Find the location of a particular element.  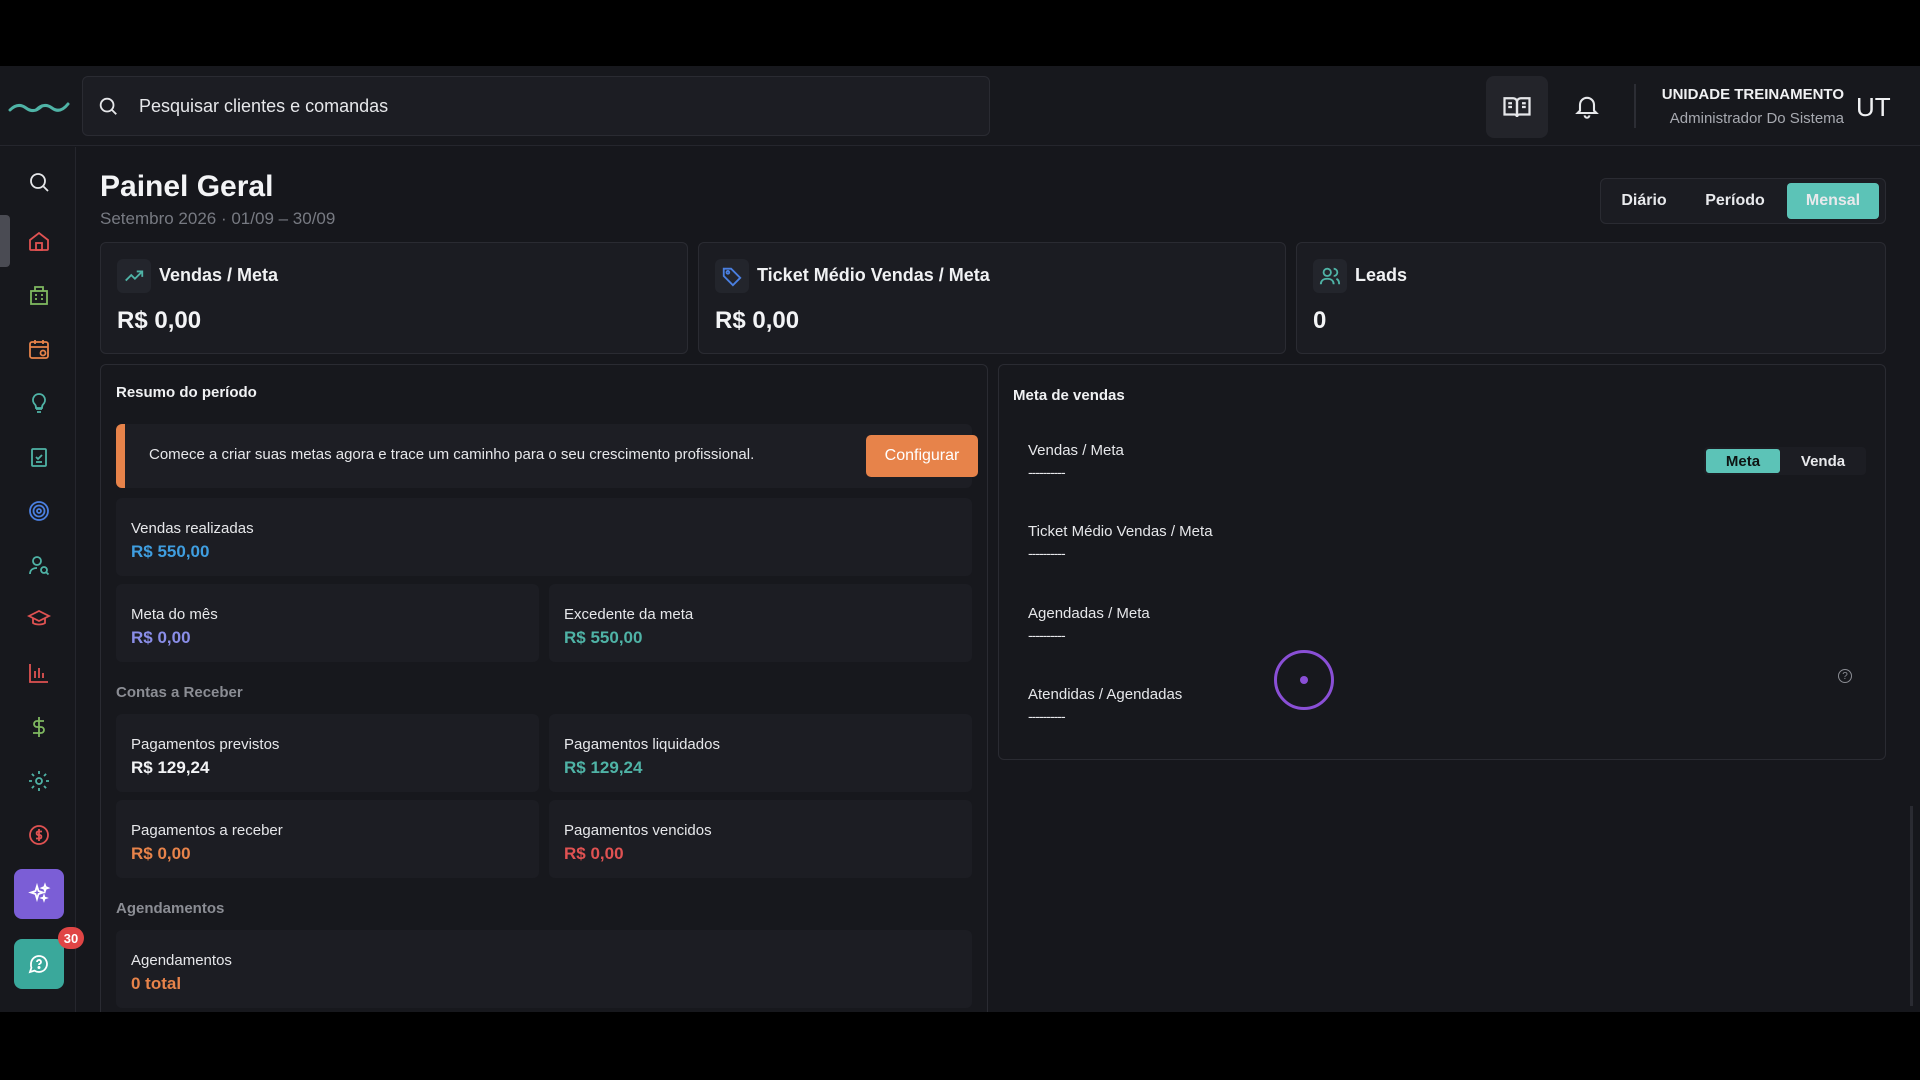

card-pagamentos-previstos: Pagamentos previstos R$ 129,24 is located at coordinates (327, 753).